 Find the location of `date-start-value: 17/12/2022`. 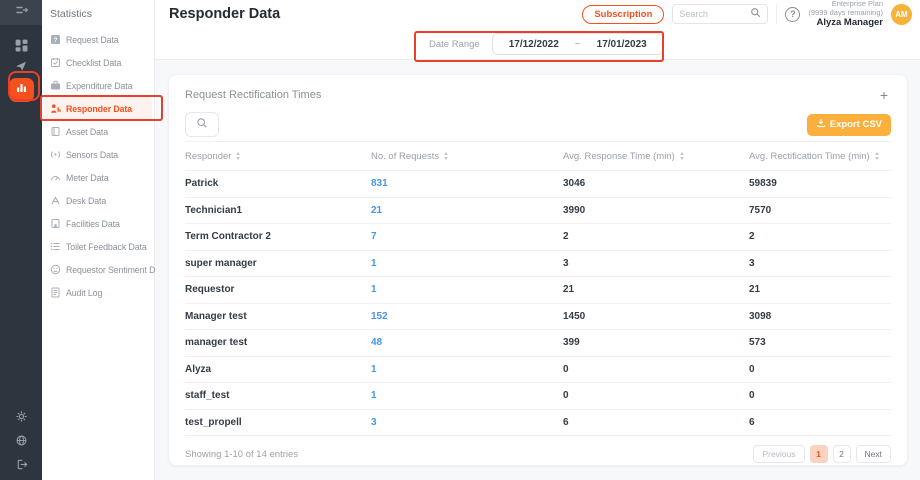

date-start-value: 17/12/2022 is located at coordinates (534, 44).